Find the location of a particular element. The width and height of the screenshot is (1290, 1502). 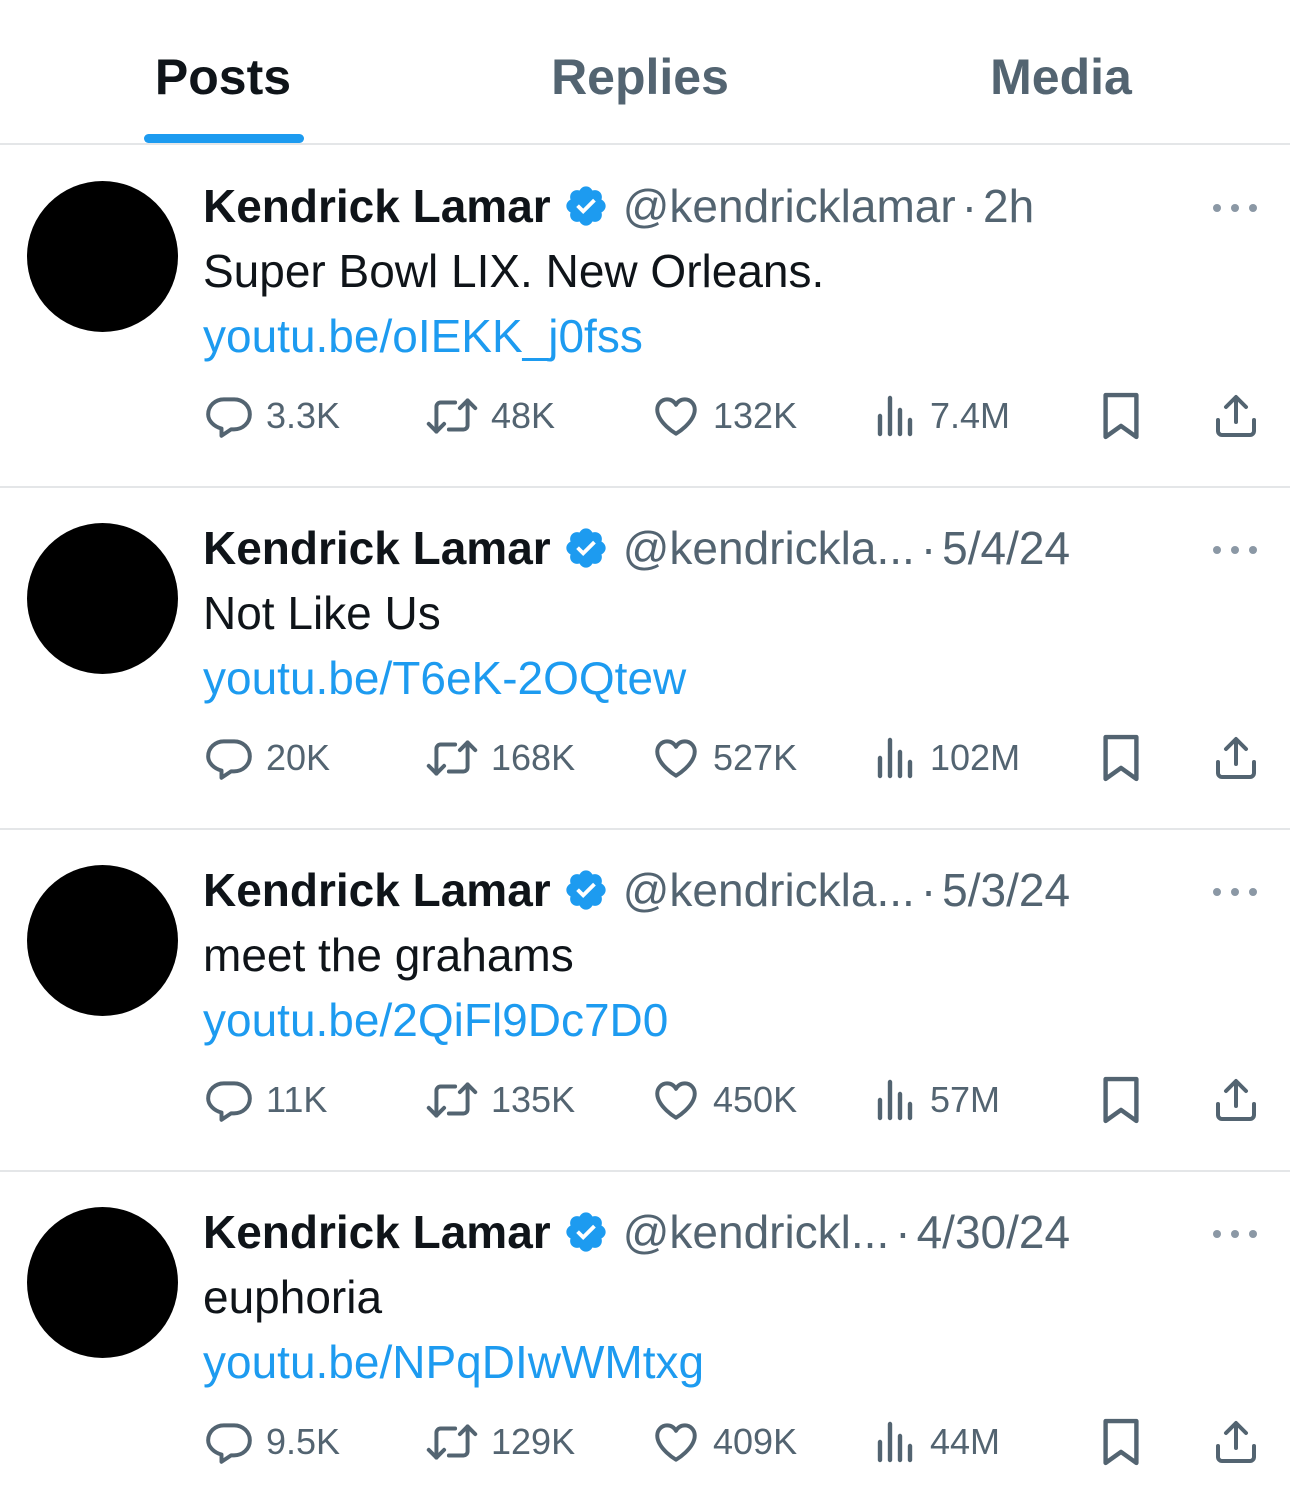

repost-button: 135K is located at coordinates (500, 1100).